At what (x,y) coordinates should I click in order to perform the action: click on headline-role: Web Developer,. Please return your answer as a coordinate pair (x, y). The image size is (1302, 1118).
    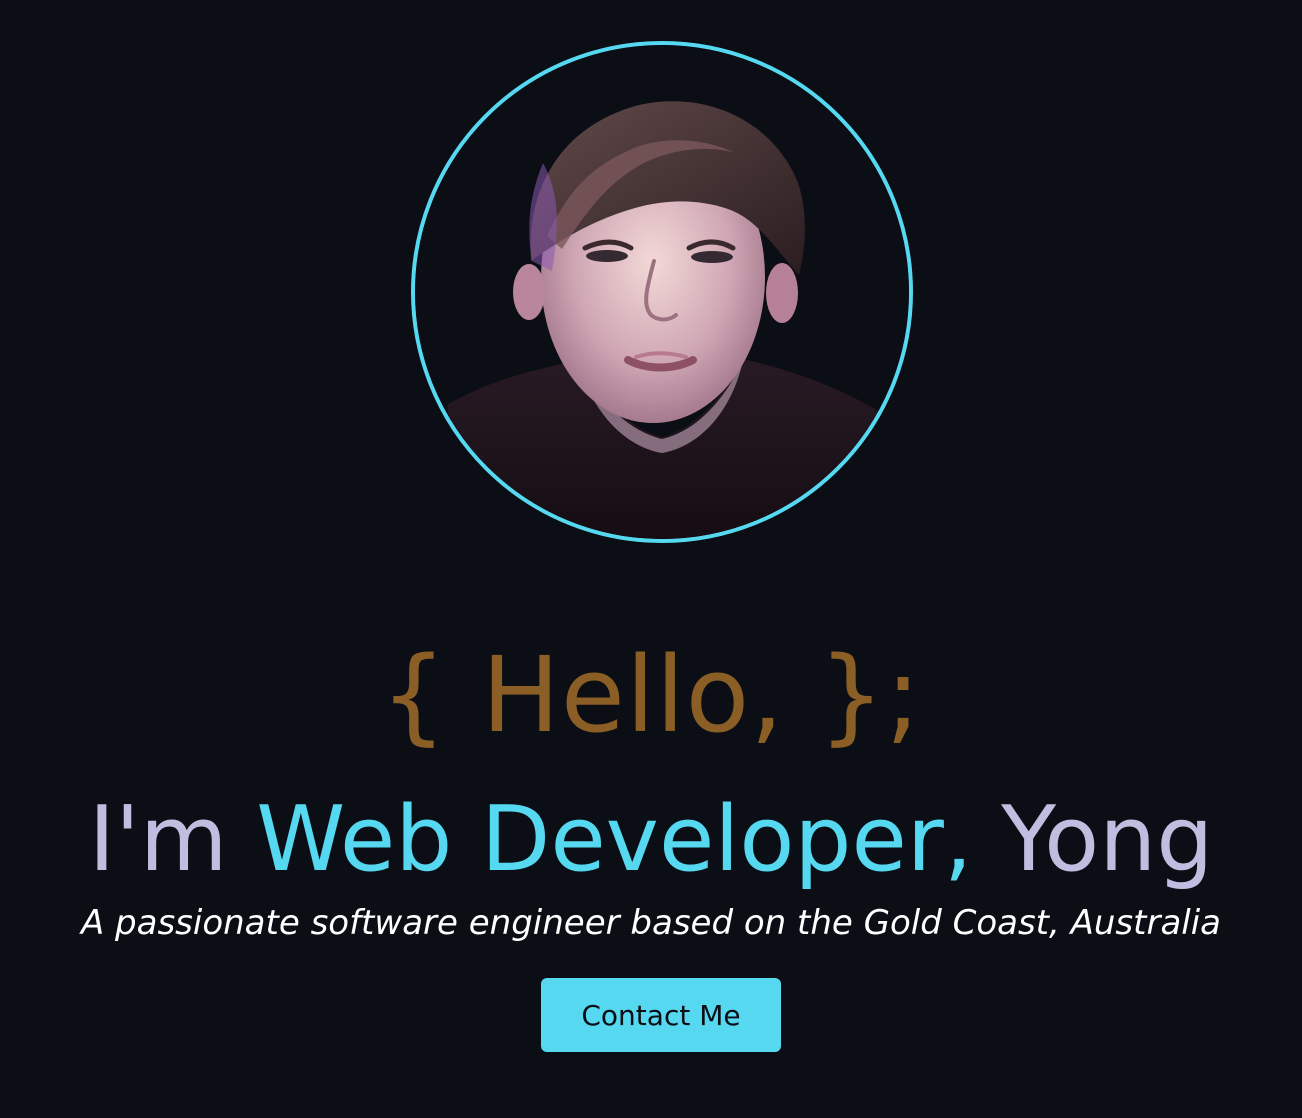
    Looking at the image, I should click on (614, 839).